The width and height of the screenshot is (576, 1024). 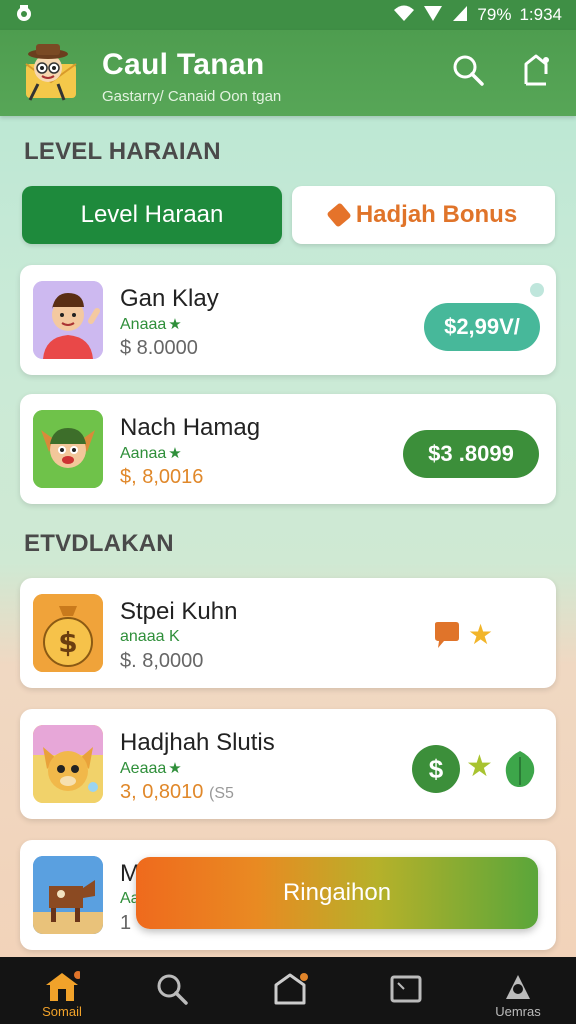 I want to click on tab-label: Level Haraan, so click(x=152, y=214).